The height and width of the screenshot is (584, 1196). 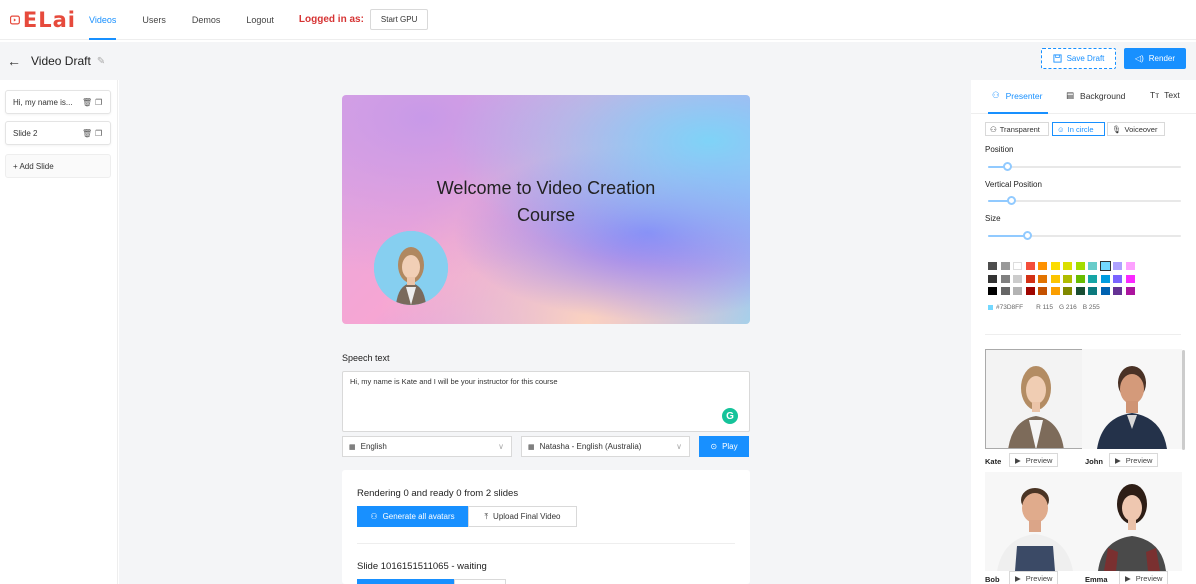 What do you see at coordinates (427, 446) in the screenshot?
I see `language-select: ▦ English ∨` at bounding box center [427, 446].